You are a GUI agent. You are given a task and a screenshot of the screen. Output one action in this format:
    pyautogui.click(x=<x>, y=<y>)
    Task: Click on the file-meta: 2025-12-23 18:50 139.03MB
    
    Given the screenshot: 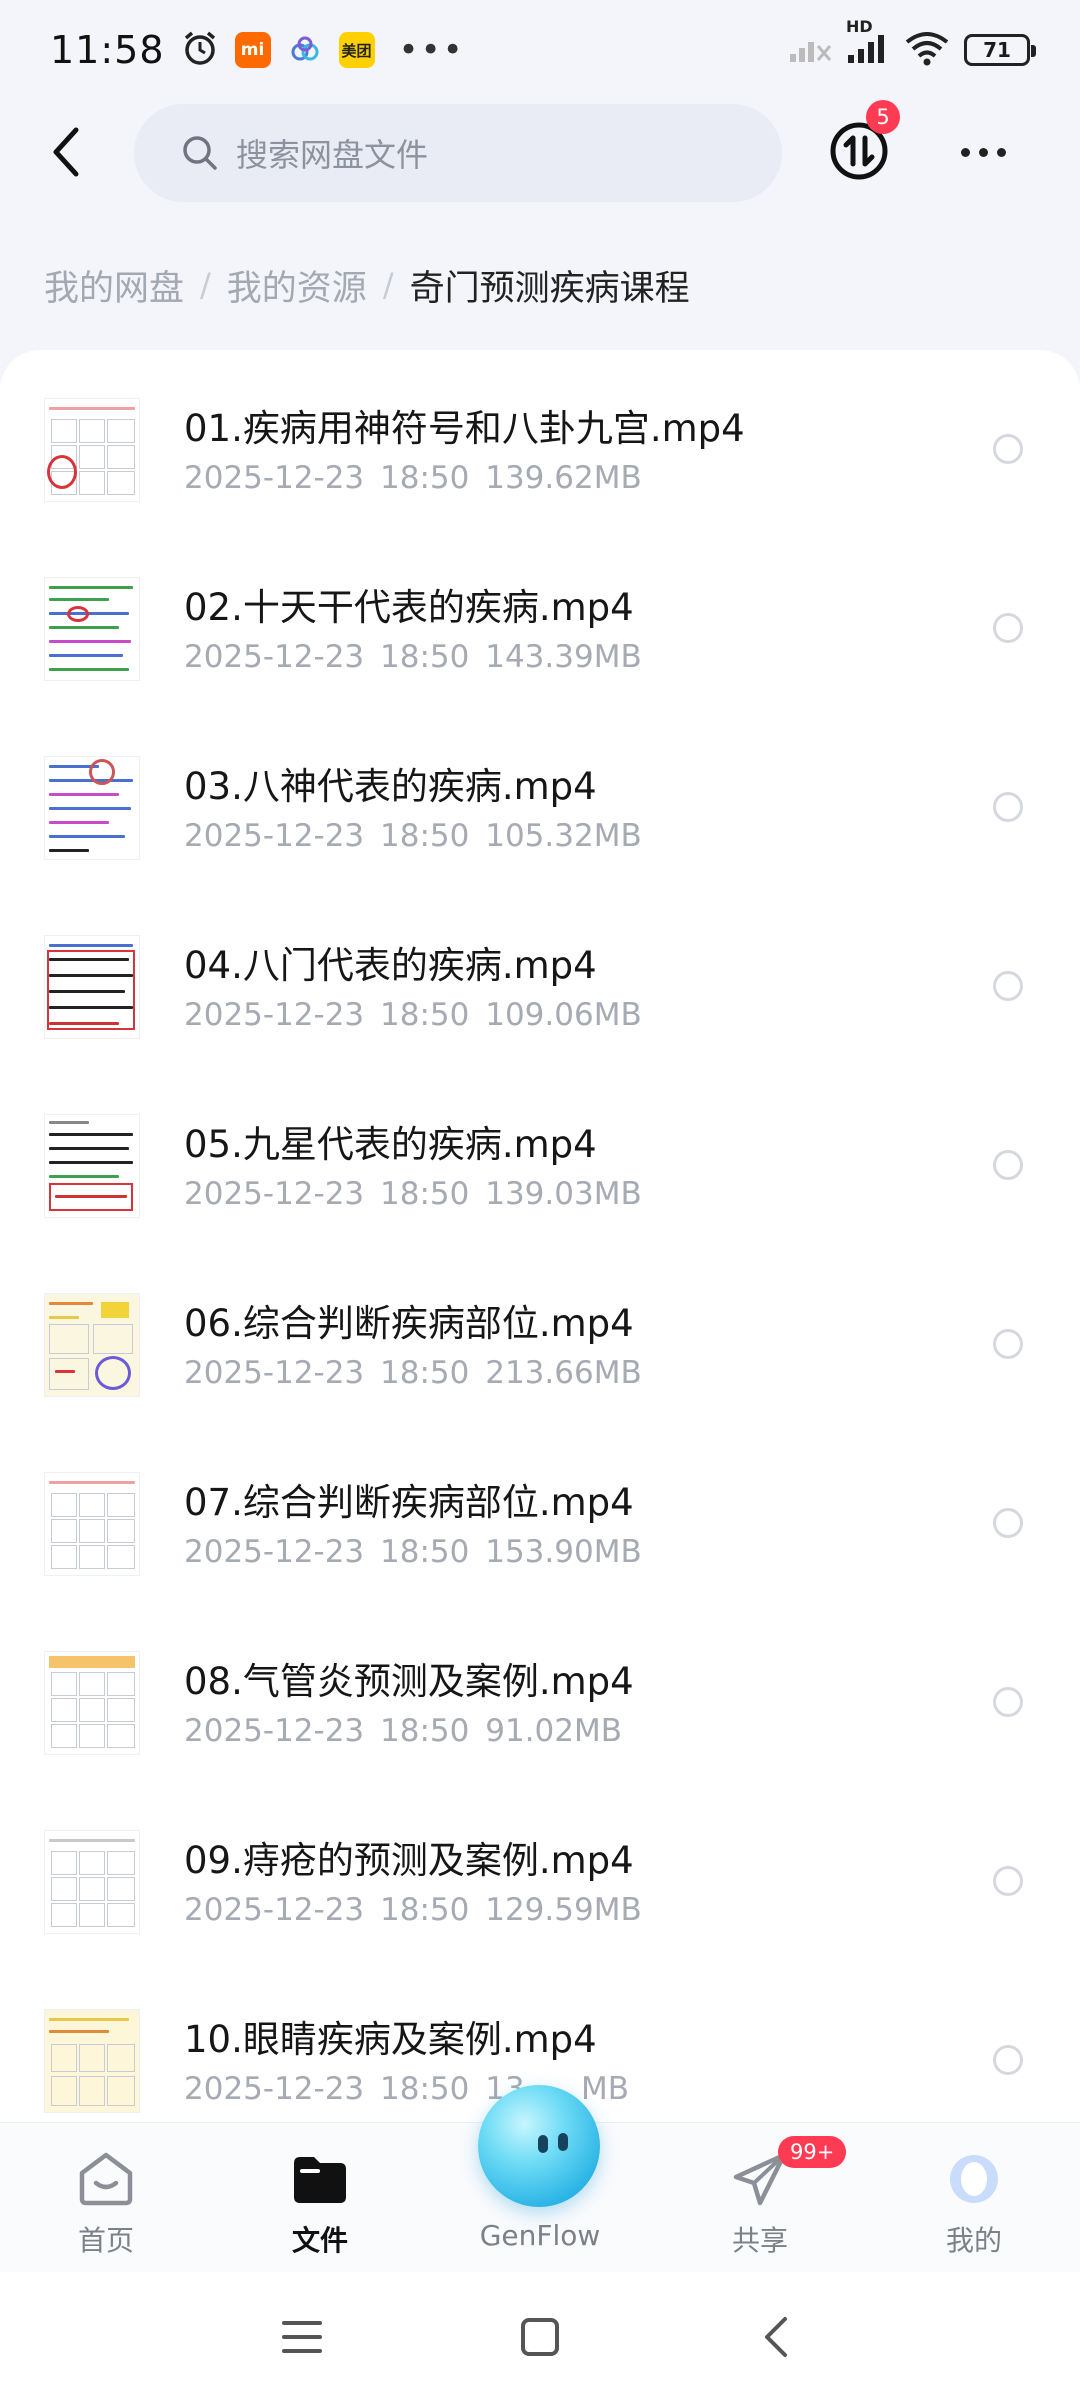 What is the action you would take?
    pyautogui.click(x=413, y=1194)
    